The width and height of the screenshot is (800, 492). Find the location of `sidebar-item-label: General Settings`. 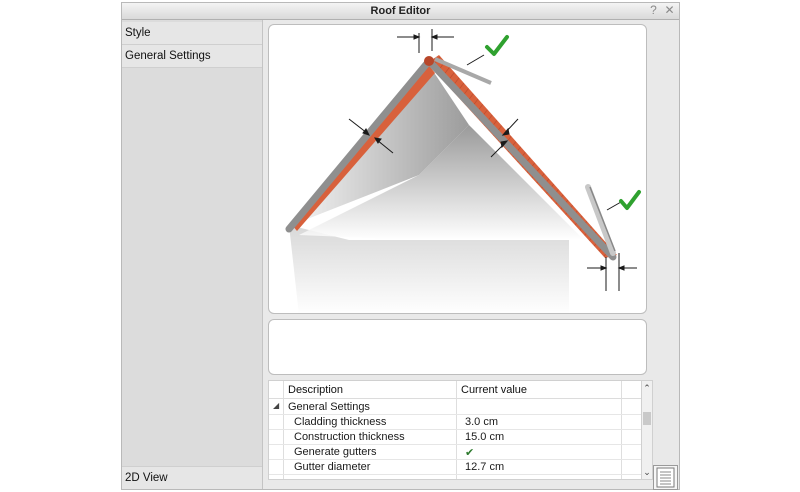

sidebar-item-label: General Settings is located at coordinates (168, 56).